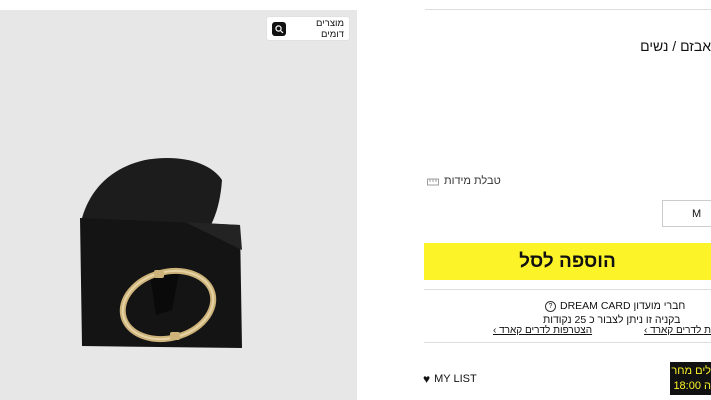 The width and height of the screenshot is (711, 400). Describe the element at coordinates (279, 28) in the screenshot. I see `visual-search-icon` at that location.